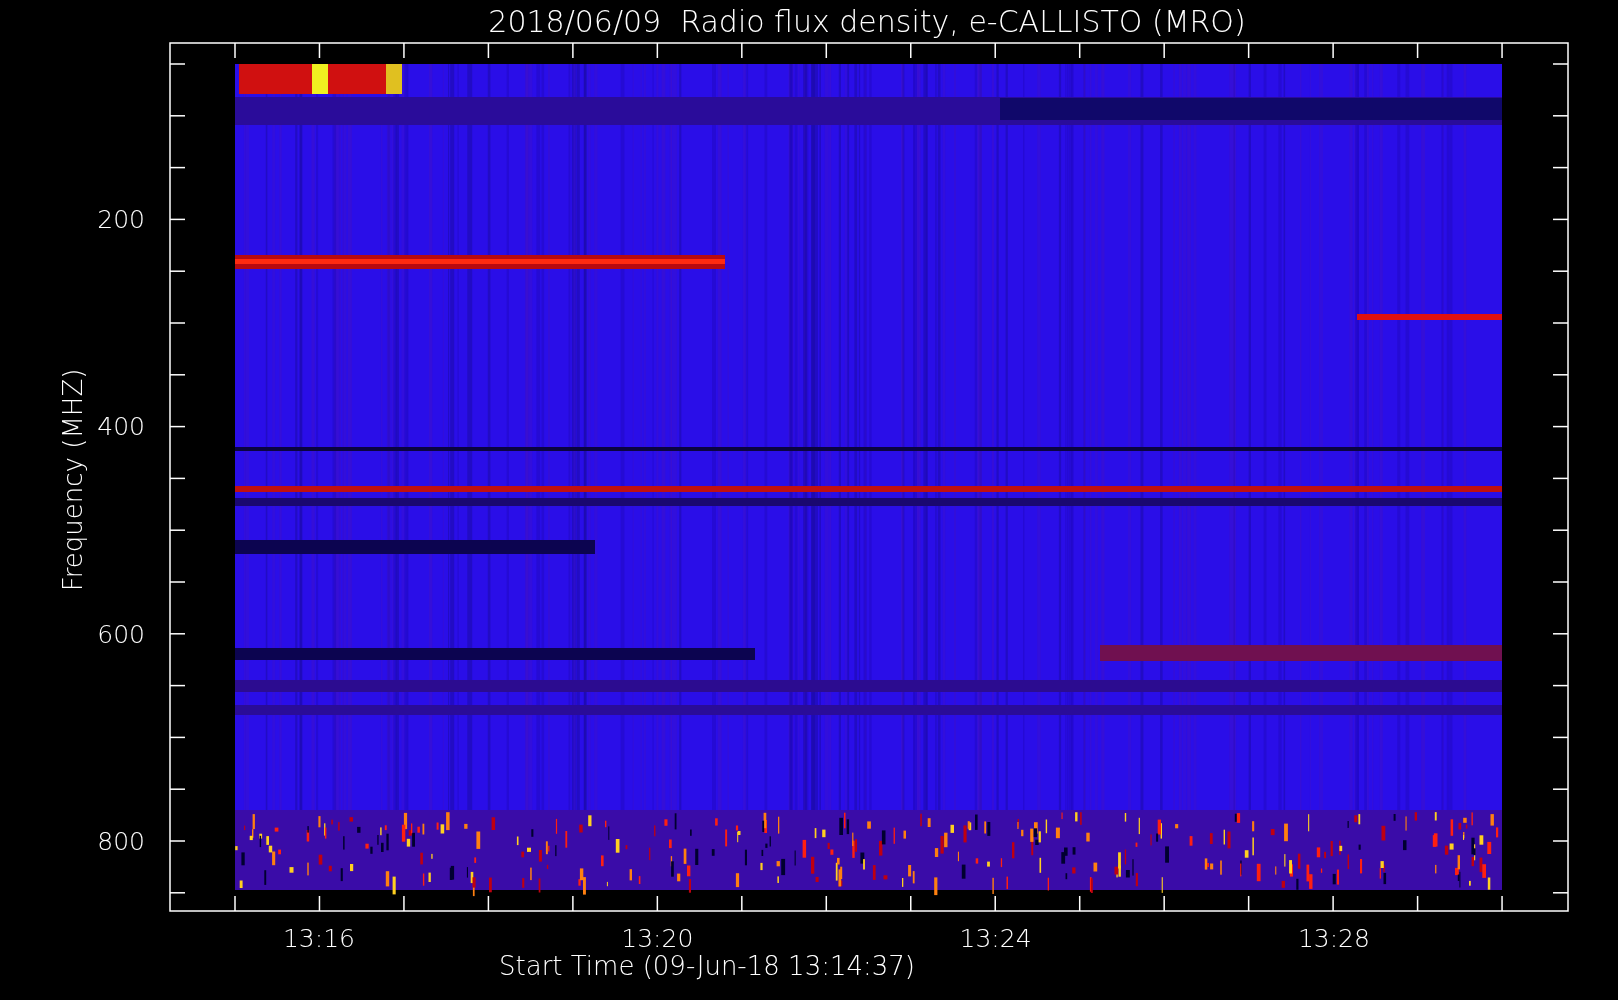  Describe the element at coordinates (1333, 938) in the screenshot. I see `x-tick-label: 13:28` at that location.